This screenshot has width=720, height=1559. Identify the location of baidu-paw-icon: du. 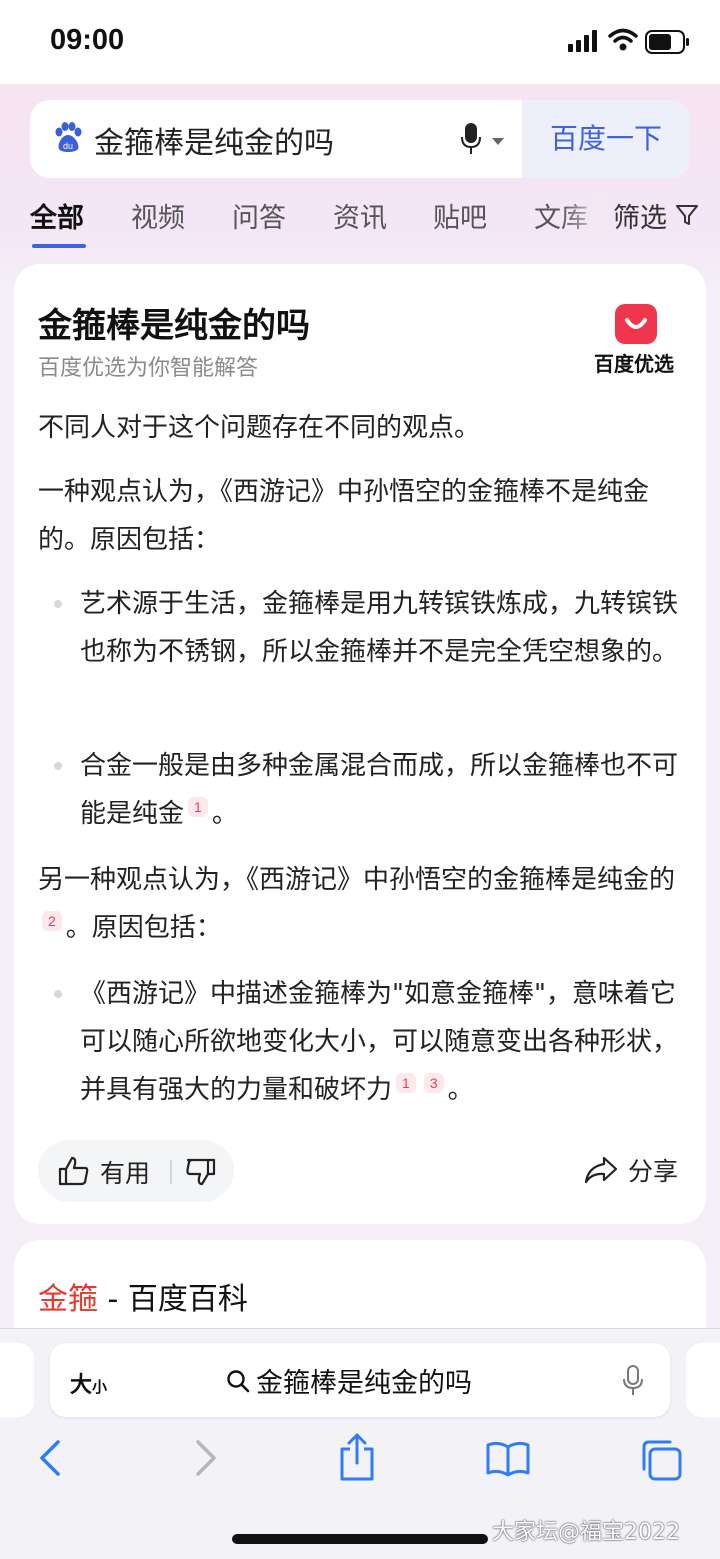
(68, 137).